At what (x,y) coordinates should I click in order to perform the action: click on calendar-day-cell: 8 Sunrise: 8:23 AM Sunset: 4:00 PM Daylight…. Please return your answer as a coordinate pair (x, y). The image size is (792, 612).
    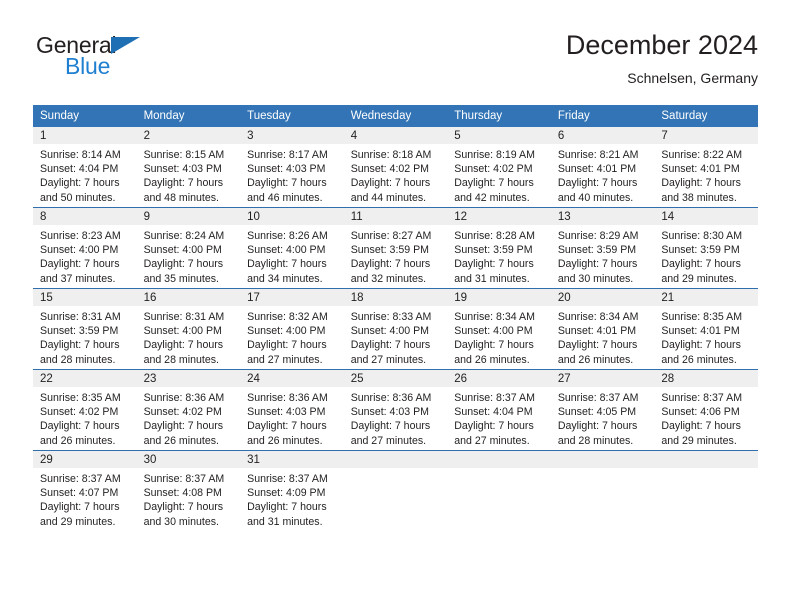
    Looking at the image, I should click on (85, 248).